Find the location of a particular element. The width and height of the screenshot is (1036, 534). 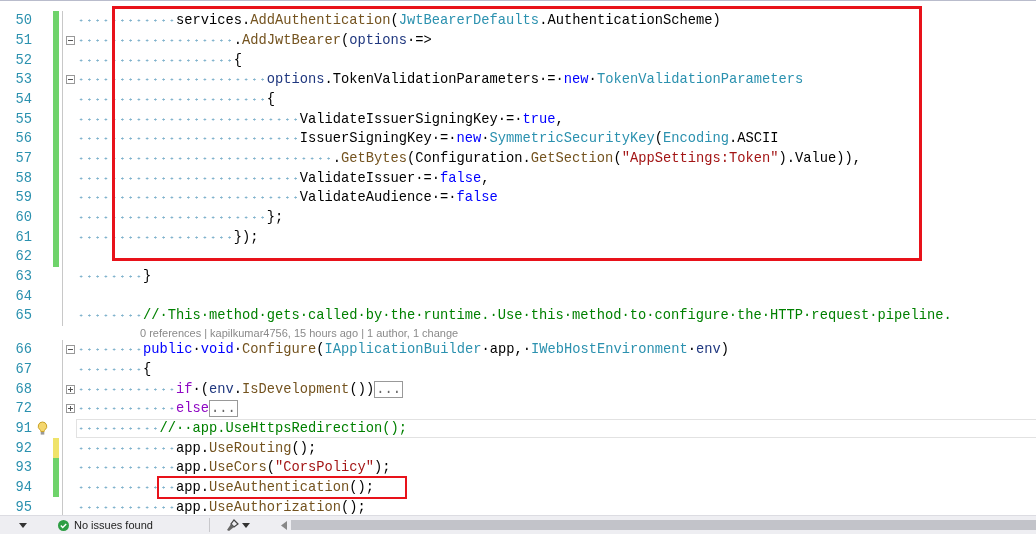

line-number: 55 is located at coordinates (23, 119).